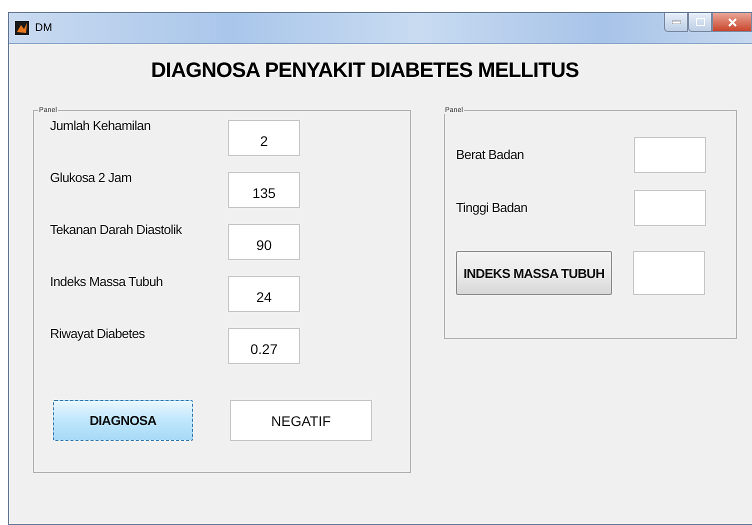 Image resolution: width=752 pixels, height=525 pixels. What do you see at coordinates (107, 281) in the screenshot?
I see `field-label: Indeks Massa Tubuh` at bounding box center [107, 281].